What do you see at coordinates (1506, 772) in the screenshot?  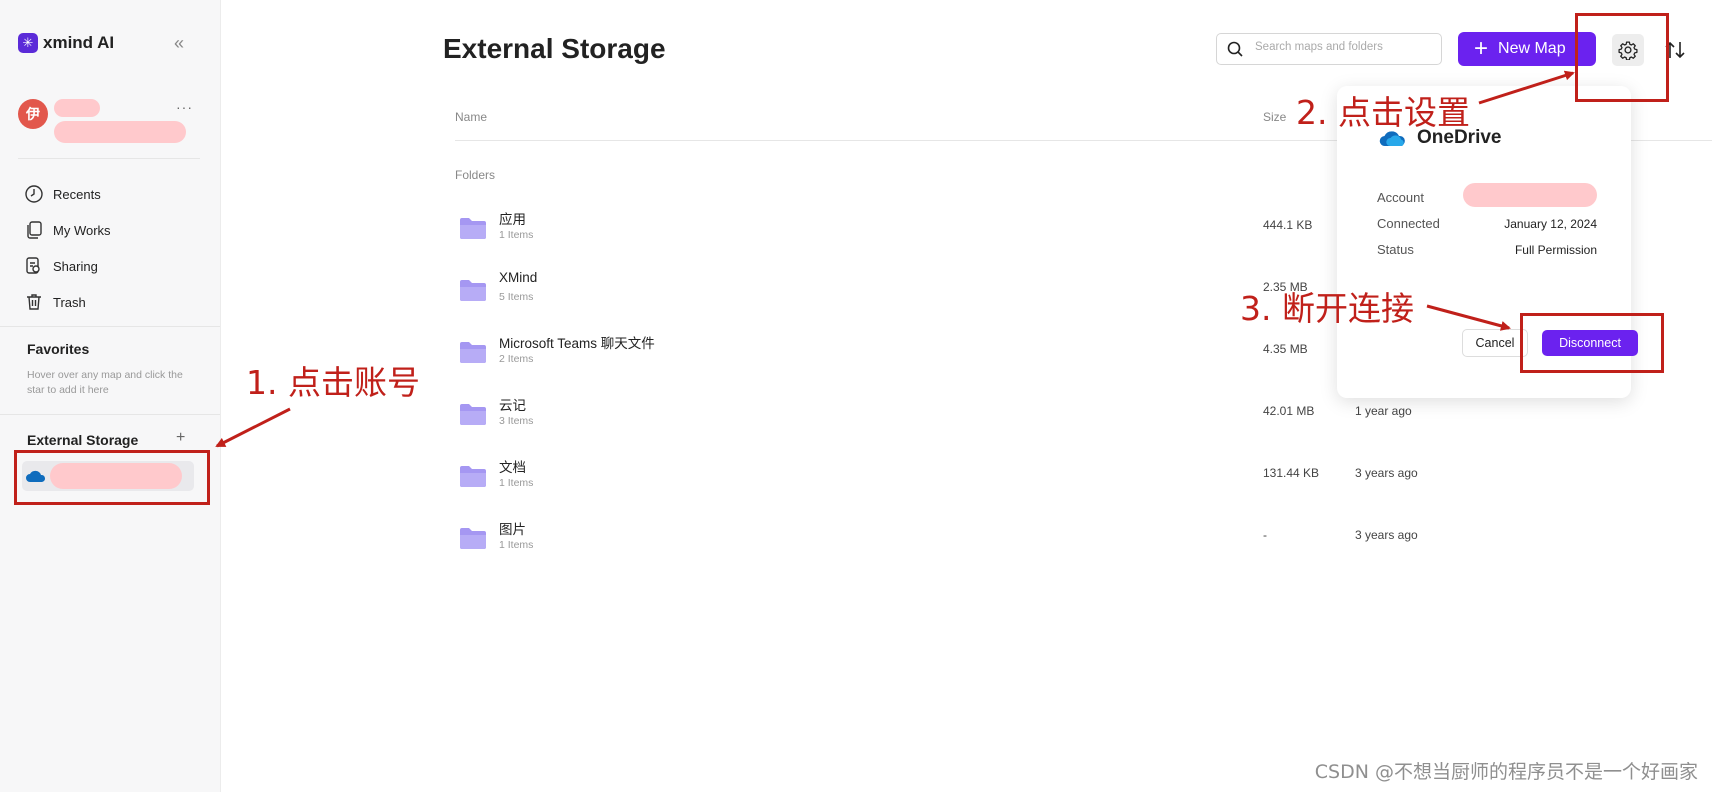 I see `watermark: CSDN @不想当厨师的程序员不是一个好画家` at bounding box center [1506, 772].